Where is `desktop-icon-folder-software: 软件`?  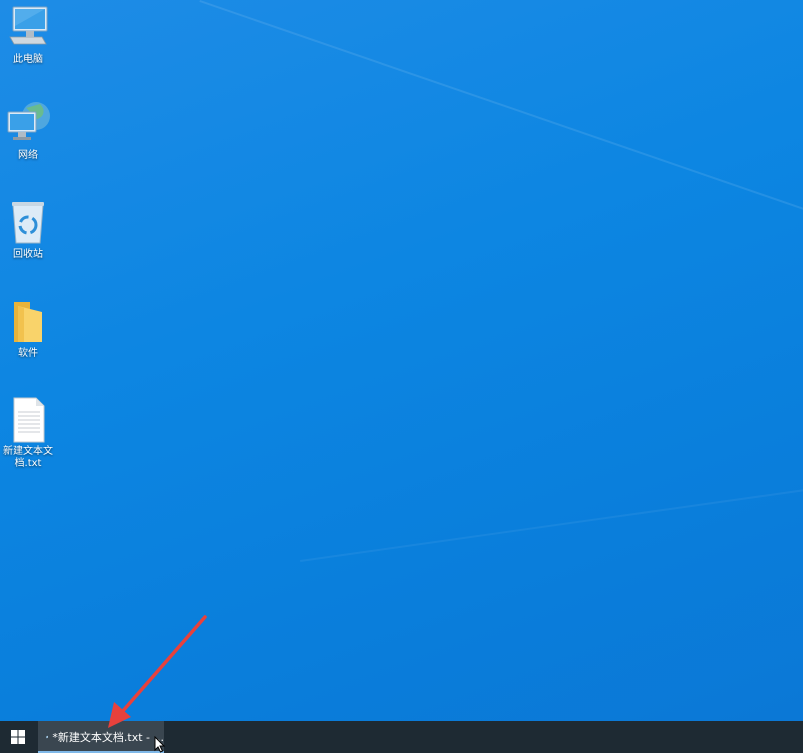
desktop-icon-folder-software: 软件 is located at coordinates (28, 329).